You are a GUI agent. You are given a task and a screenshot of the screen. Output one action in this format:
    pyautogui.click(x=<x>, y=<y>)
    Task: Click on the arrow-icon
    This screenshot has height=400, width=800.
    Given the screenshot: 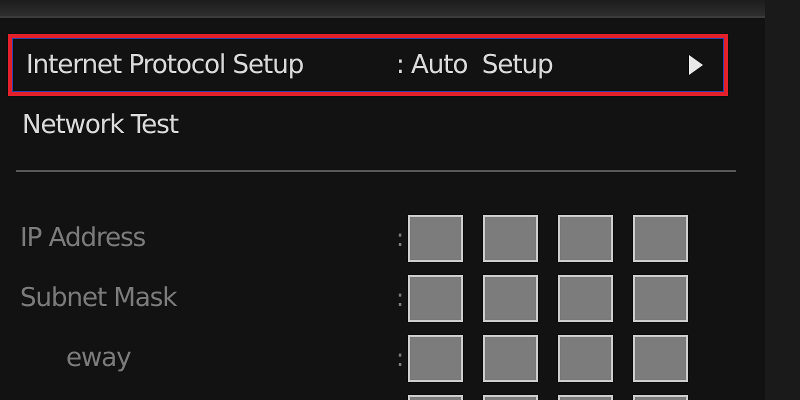 What is the action you would take?
    pyautogui.click(x=696, y=65)
    